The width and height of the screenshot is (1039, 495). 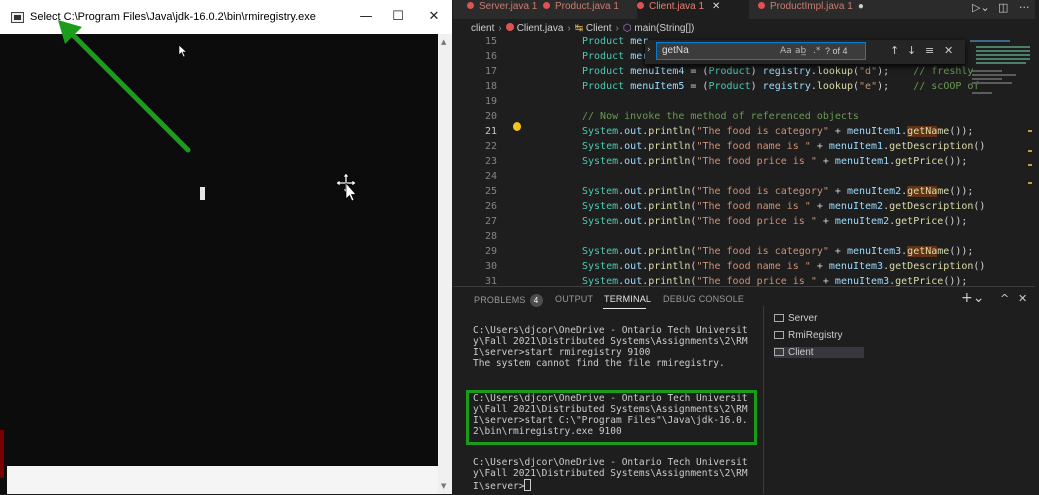 I want to click on code-line: Product mer, so click(x=615, y=41).